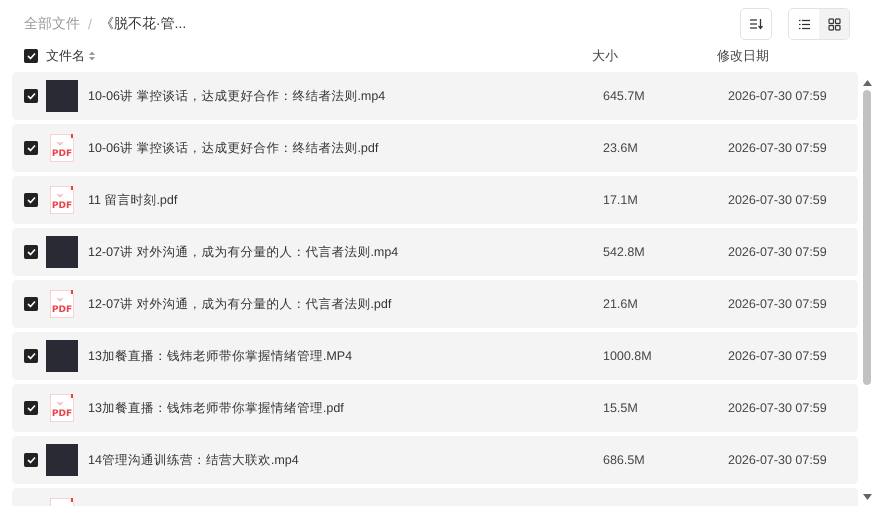 Image resolution: width=874 pixels, height=514 pixels. I want to click on column-header: 文件名, so click(65, 56).